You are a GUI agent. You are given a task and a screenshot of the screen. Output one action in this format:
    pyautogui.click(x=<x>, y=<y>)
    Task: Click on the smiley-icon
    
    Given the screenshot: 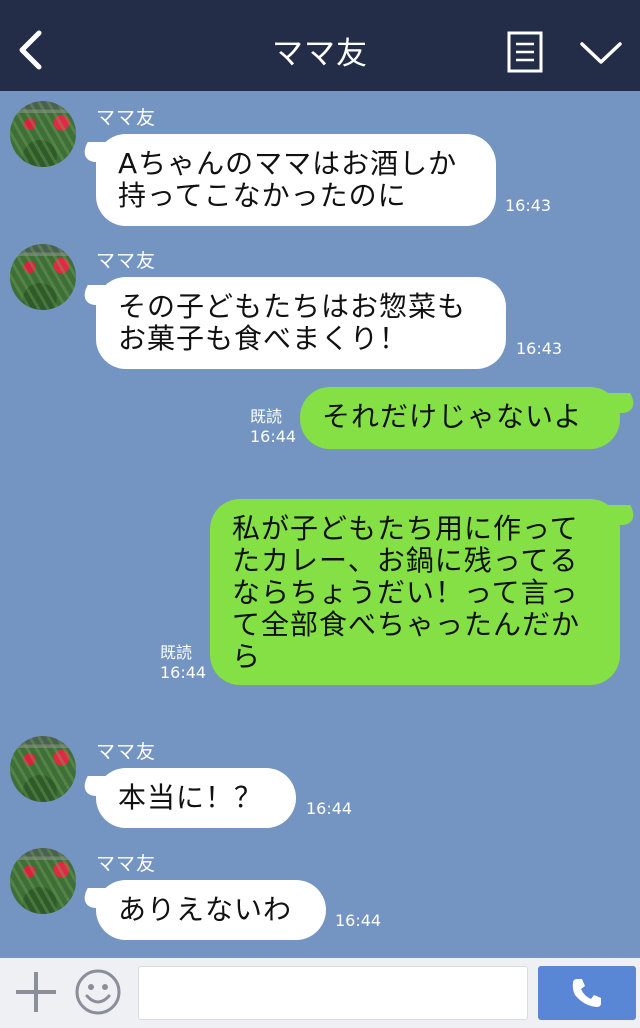 What is the action you would take?
    pyautogui.click(x=98, y=992)
    